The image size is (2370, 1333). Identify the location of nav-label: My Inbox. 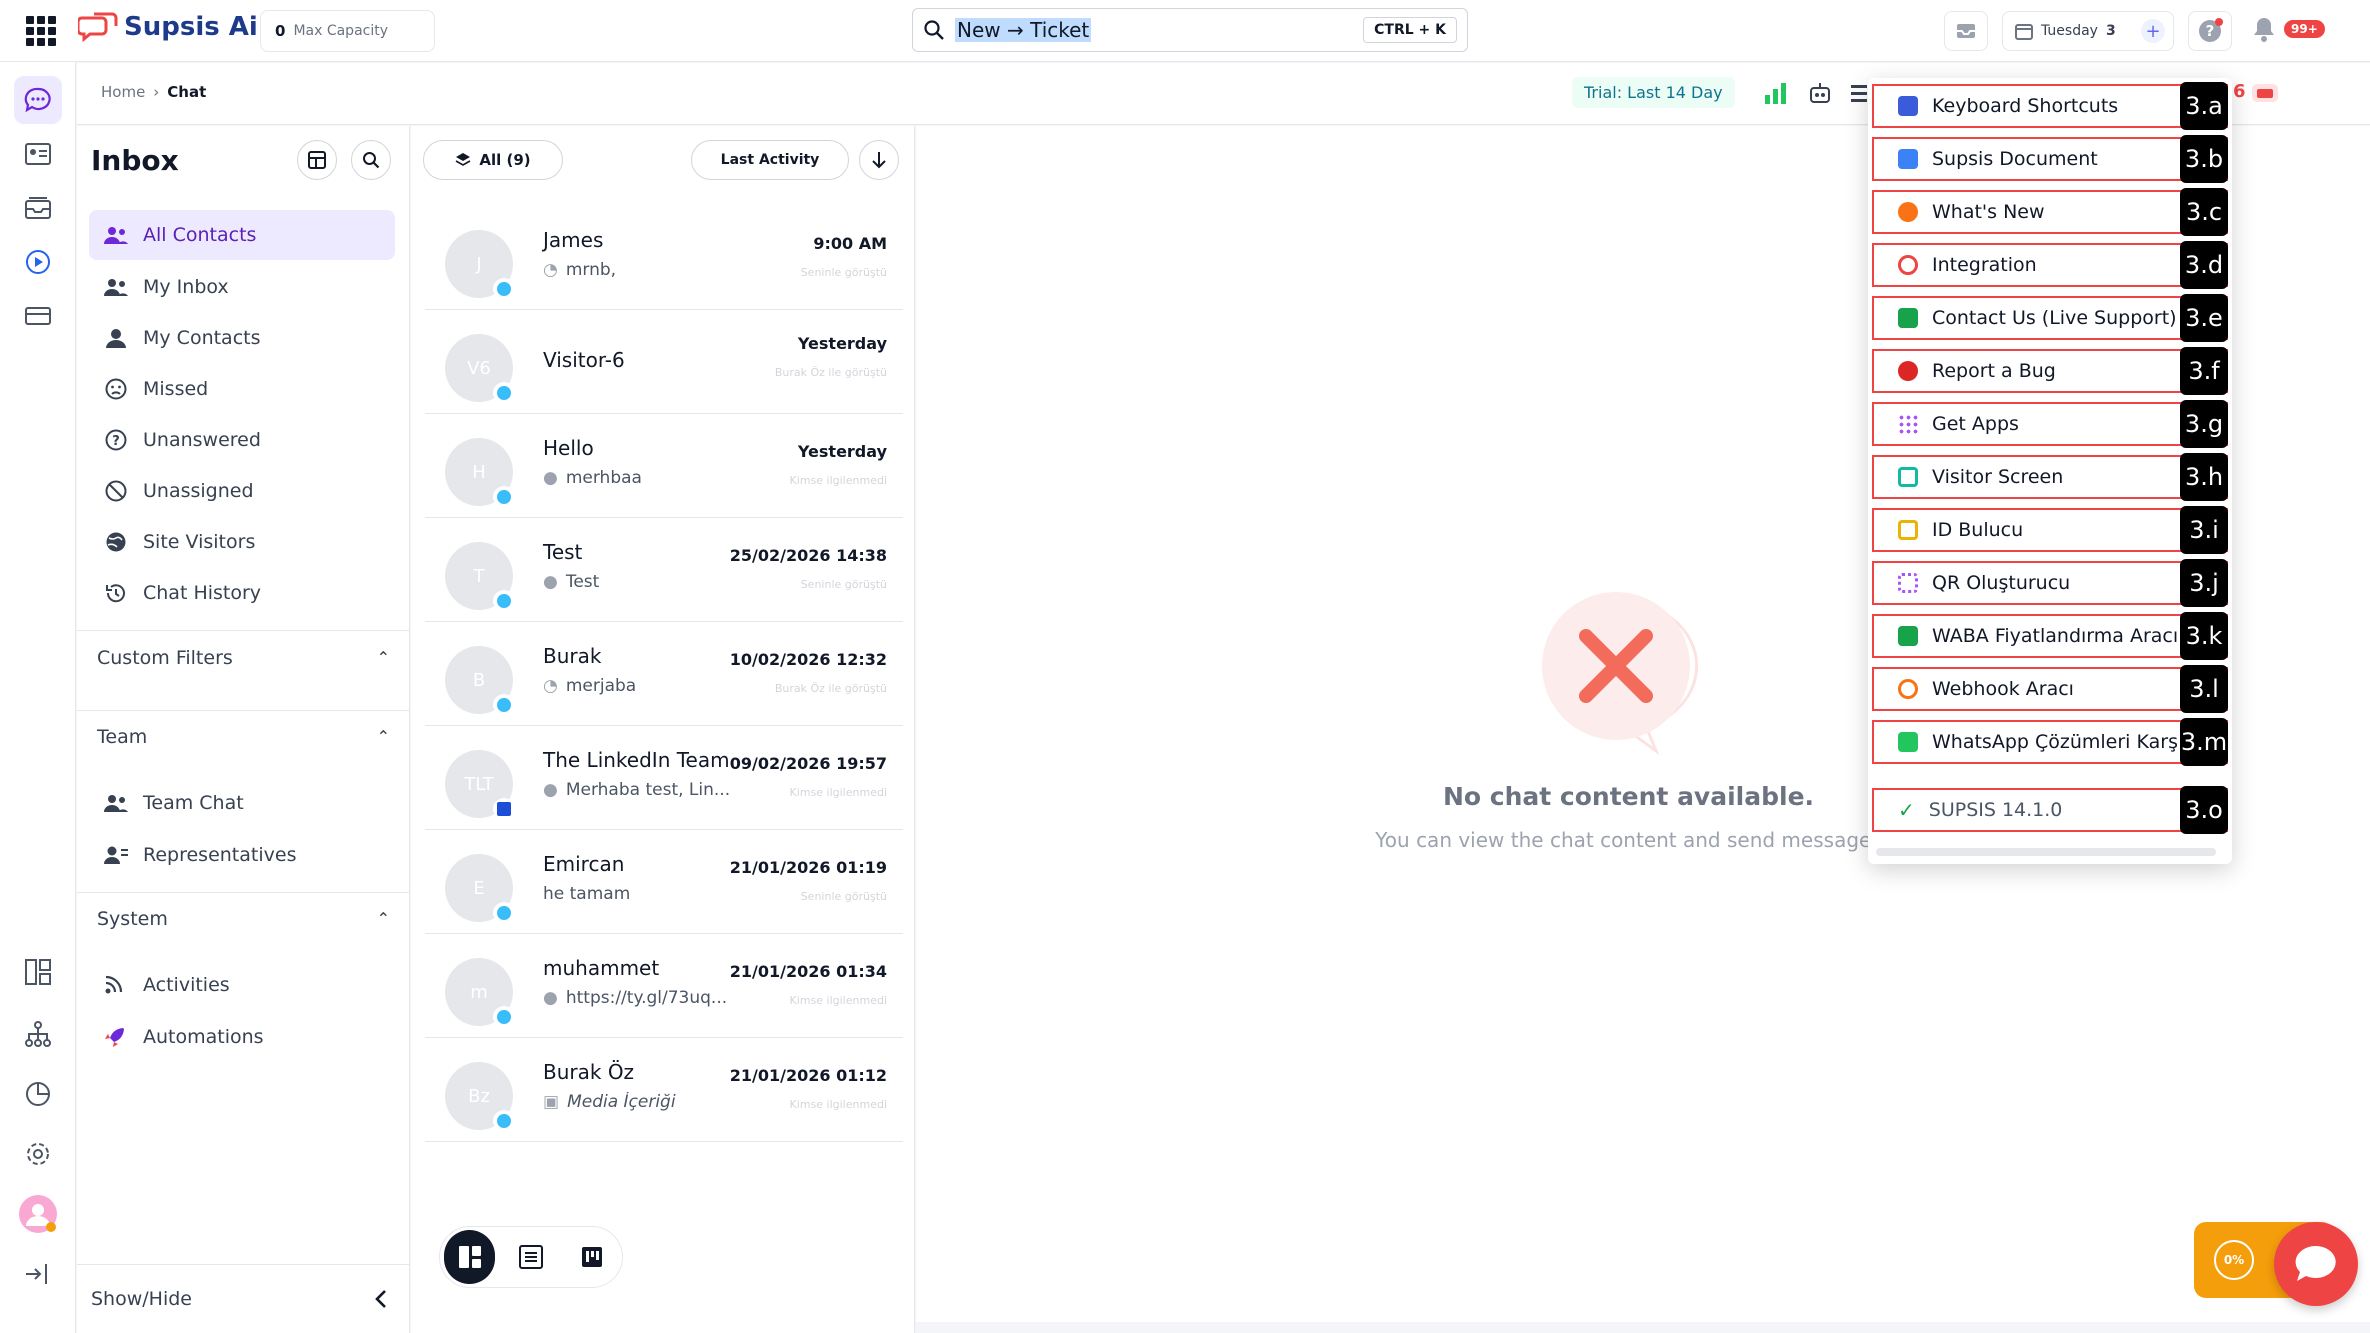
(186, 287).